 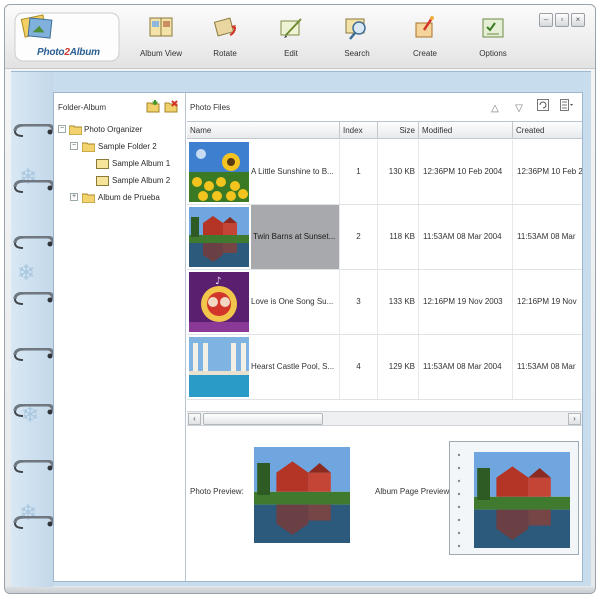 I want to click on tree-node-label: Sample Folder 2, so click(x=127, y=146).